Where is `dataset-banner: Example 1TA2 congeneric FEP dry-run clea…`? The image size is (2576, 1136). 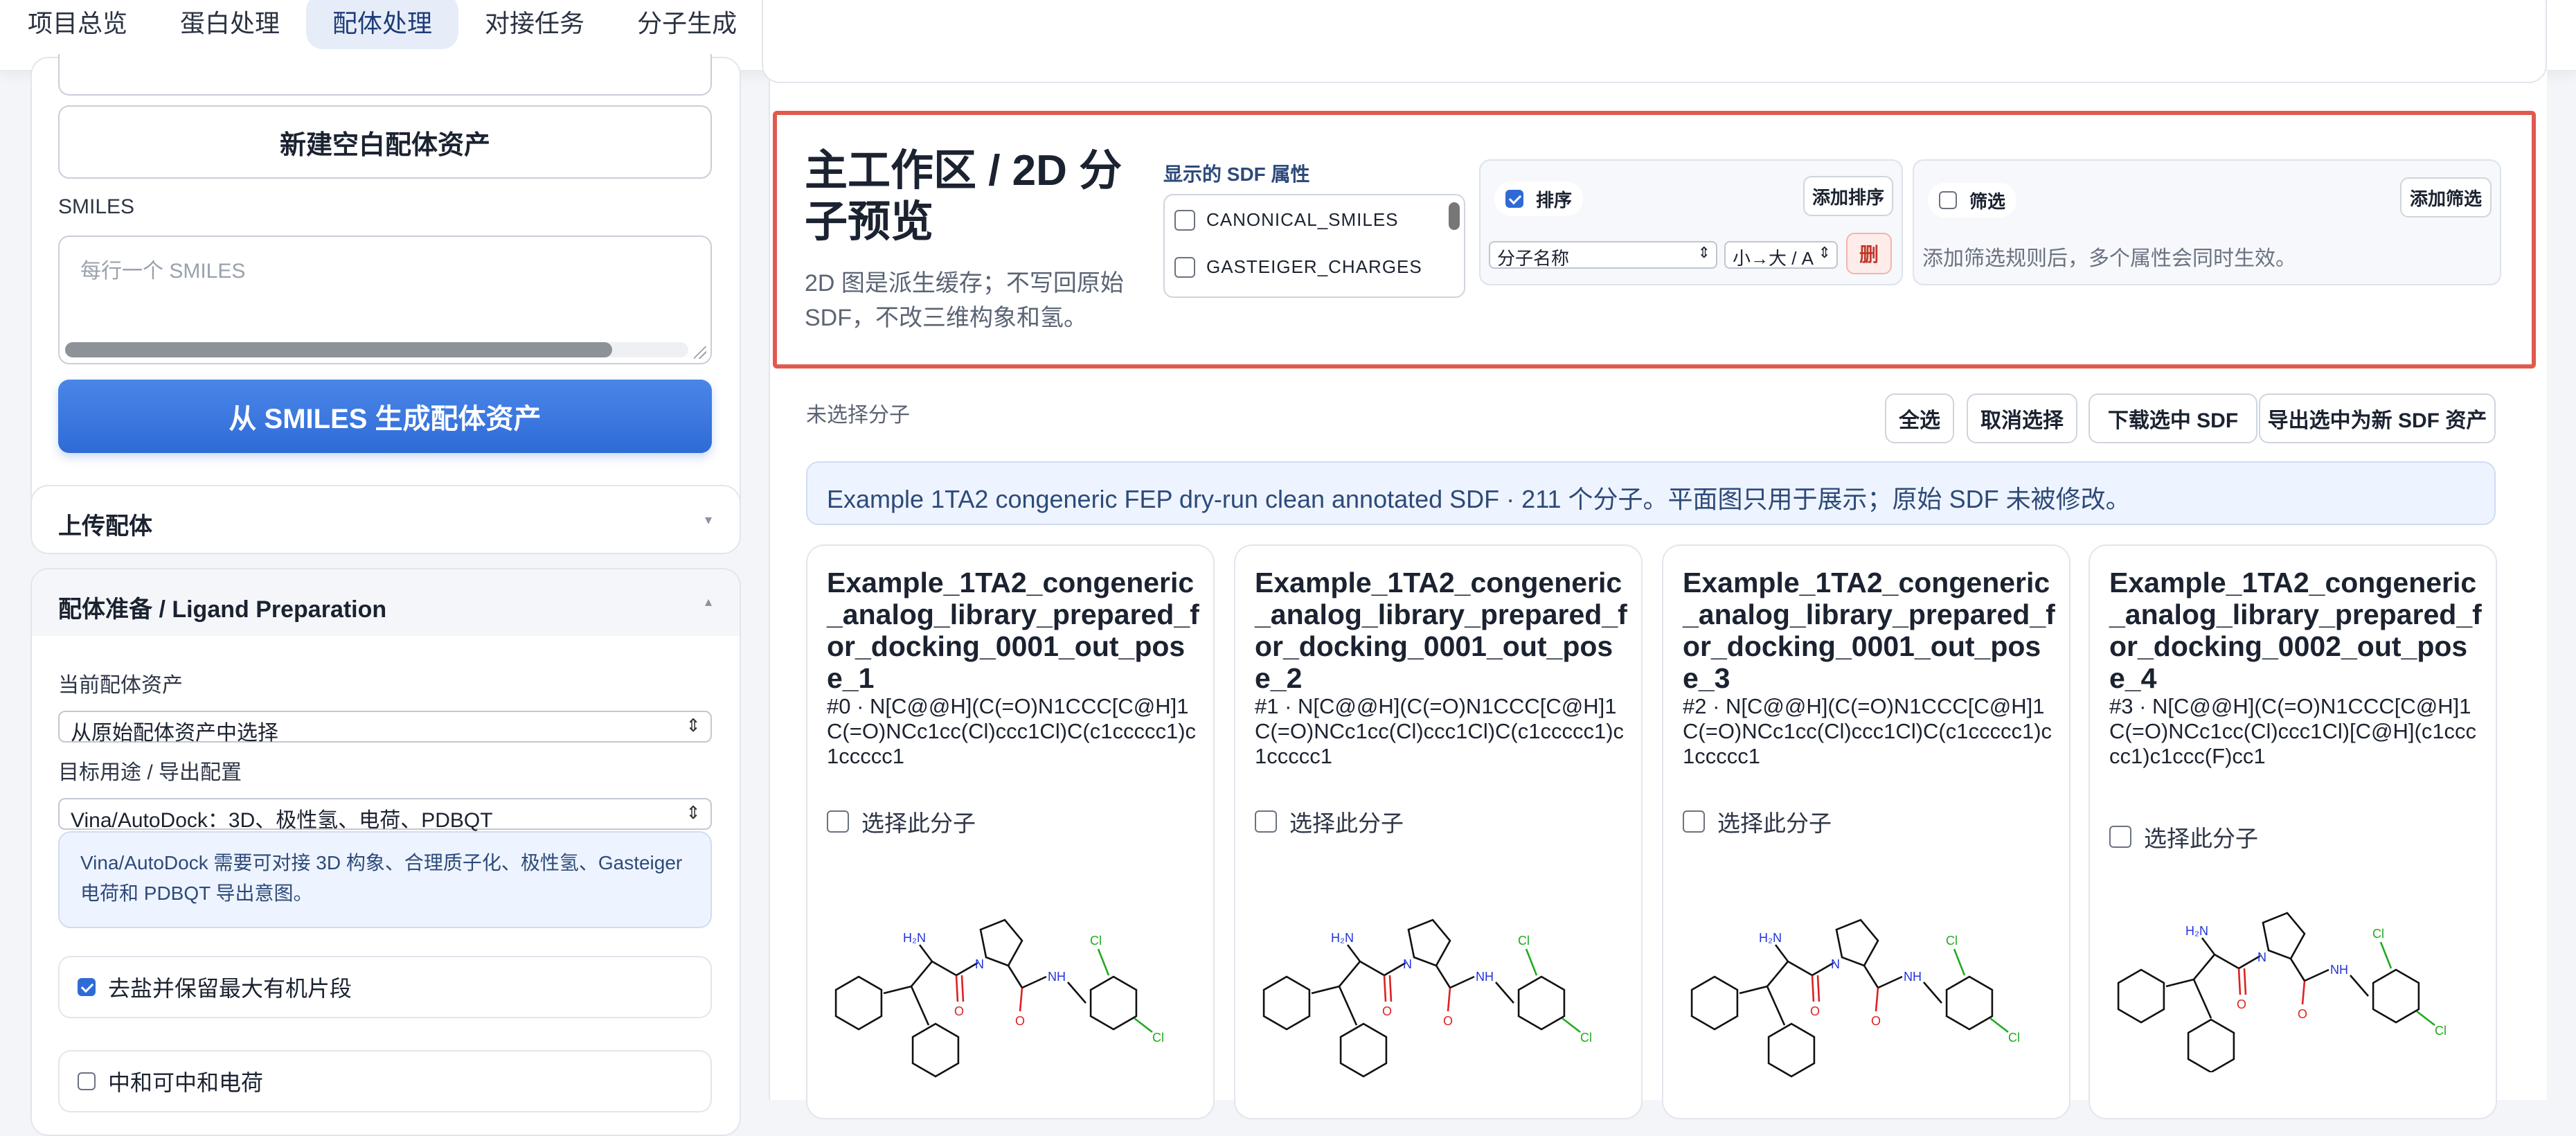
dataset-banner: Example 1TA2 congeneric FEP dry-run clea… is located at coordinates (1651, 493).